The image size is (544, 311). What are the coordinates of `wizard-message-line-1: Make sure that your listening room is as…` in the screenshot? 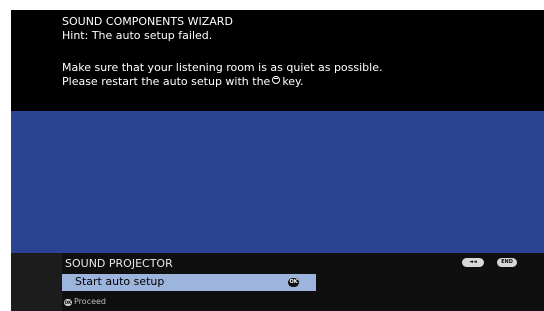 It's located at (222, 67).